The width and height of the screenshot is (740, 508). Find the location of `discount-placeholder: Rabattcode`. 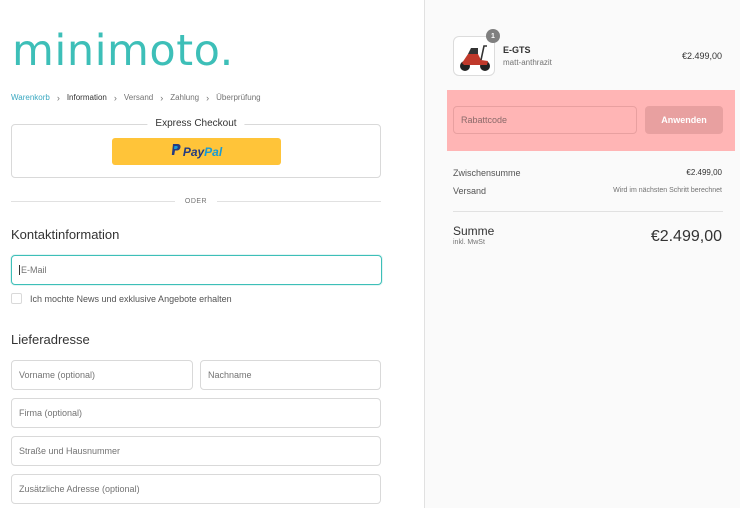

discount-placeholder: Rabattcode is located at coordinates (484, 120).